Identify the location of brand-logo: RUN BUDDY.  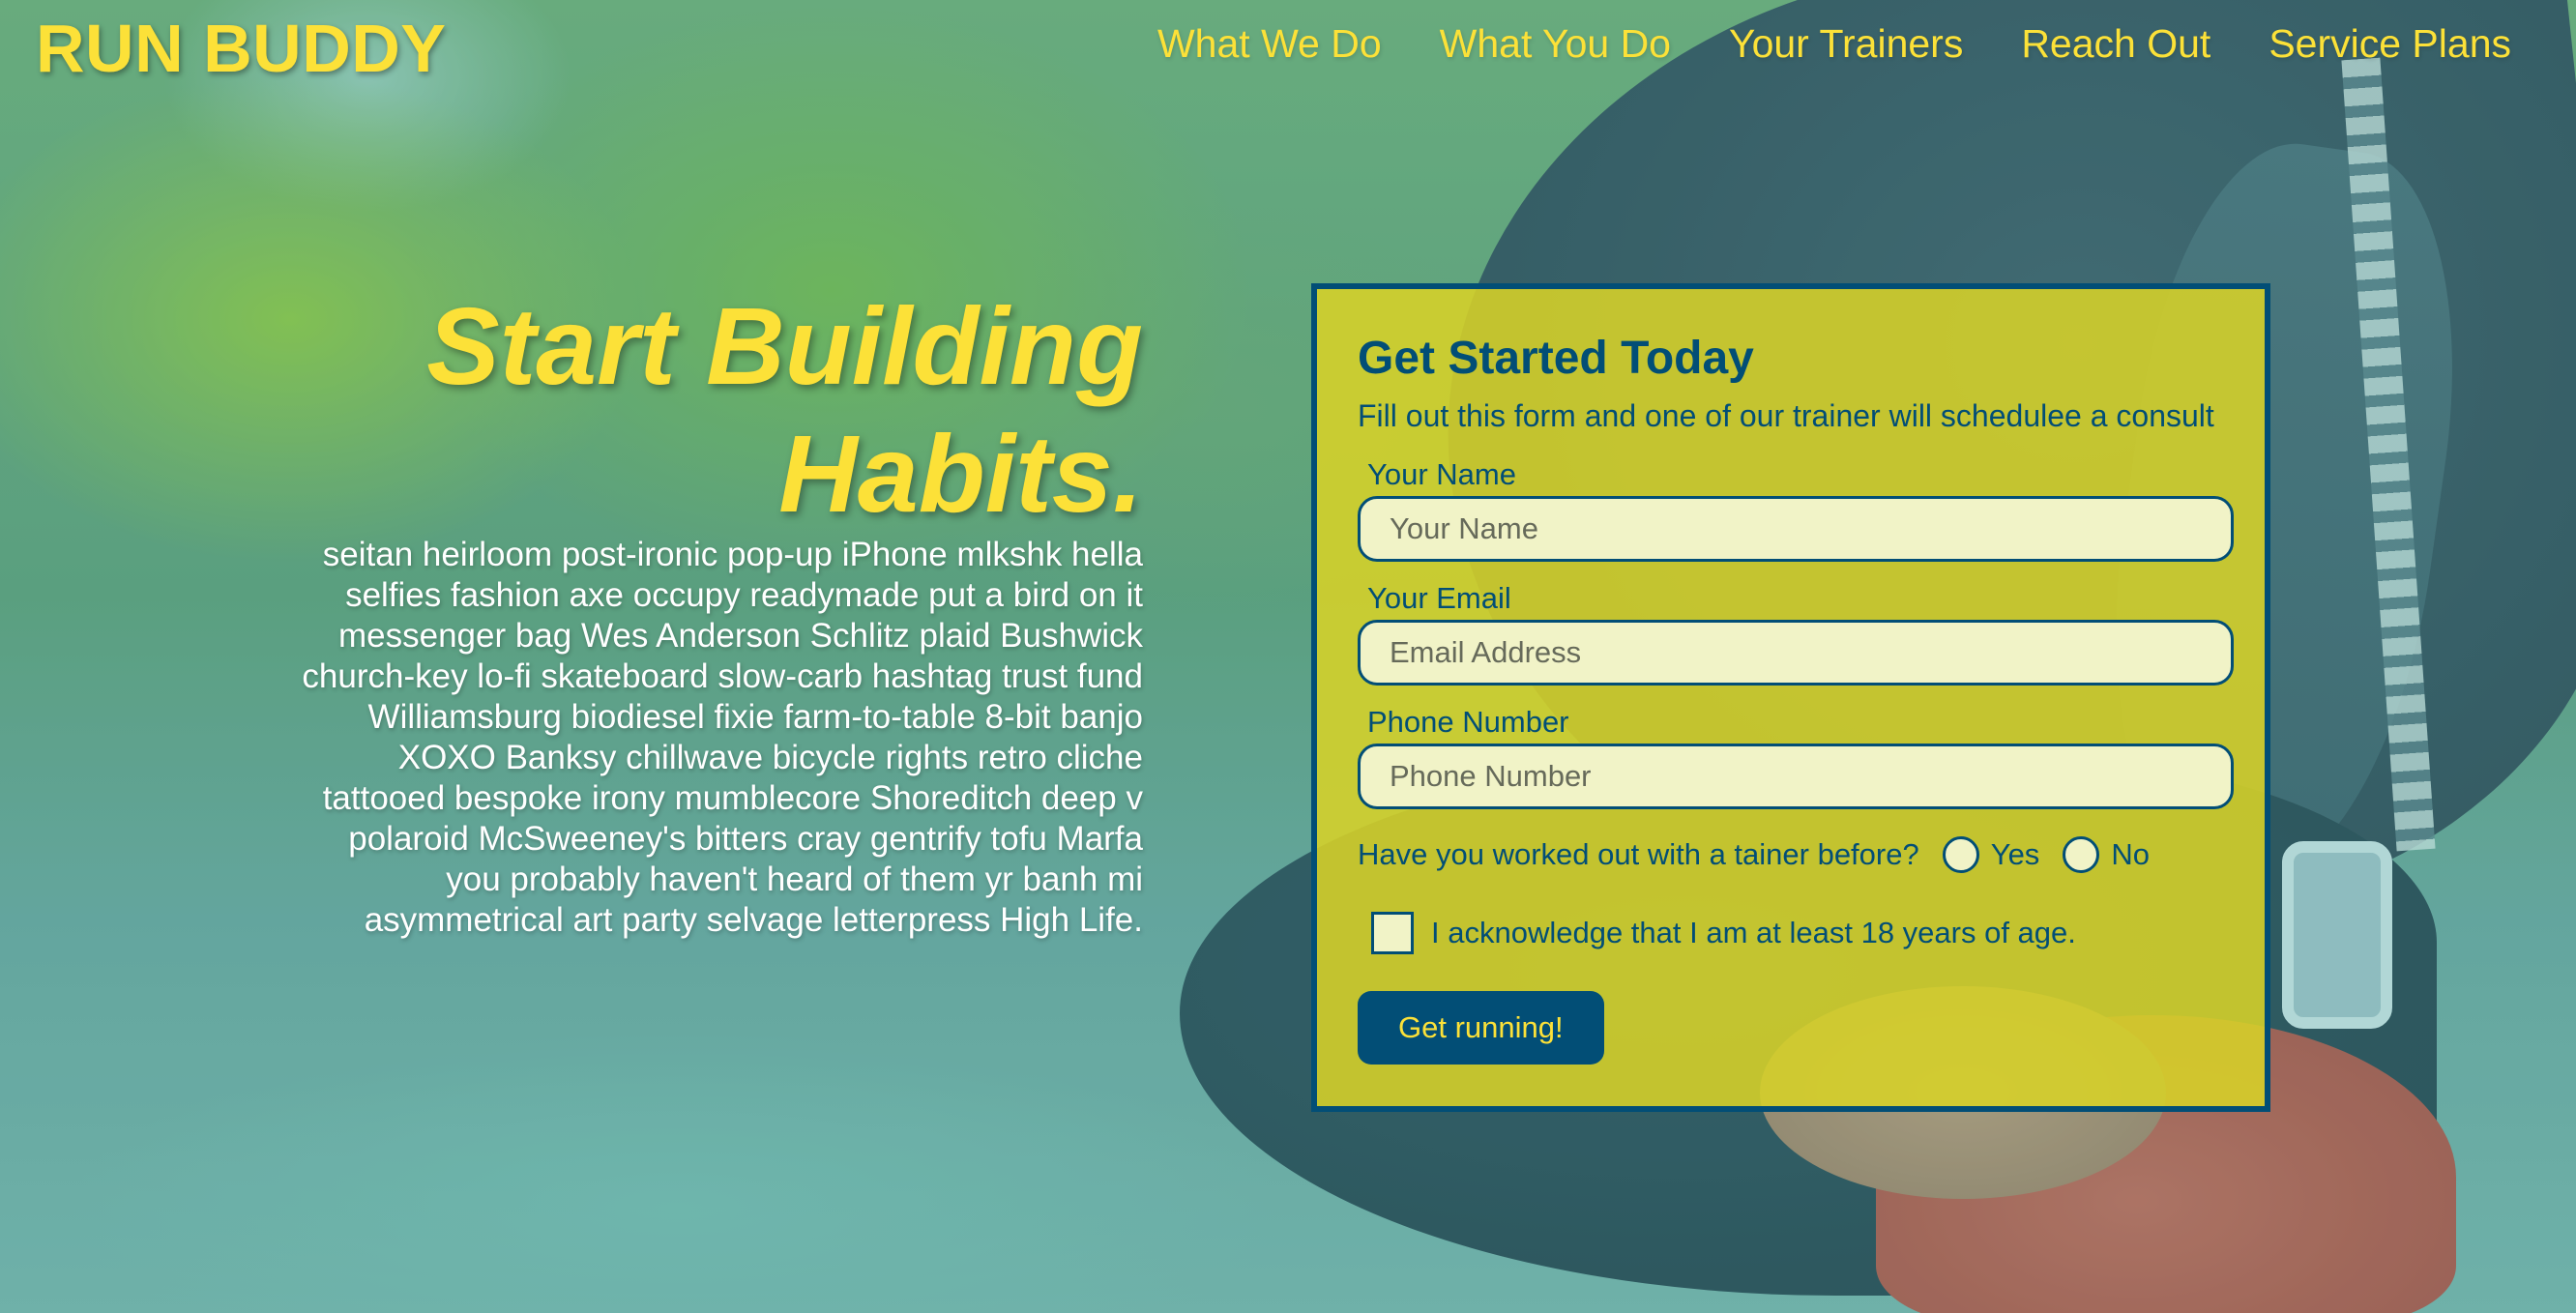
(241, 48).